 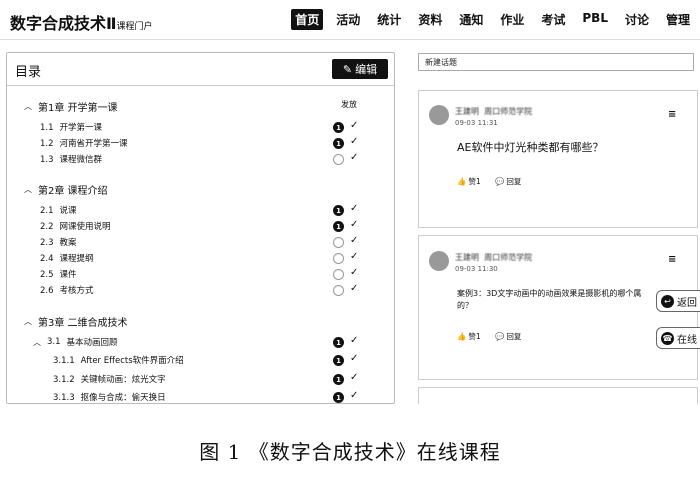 What do you see at coordinates (595, 19) in the screenshot?
I see `nav-pbl: PBL` at bounding box center [595, 19].